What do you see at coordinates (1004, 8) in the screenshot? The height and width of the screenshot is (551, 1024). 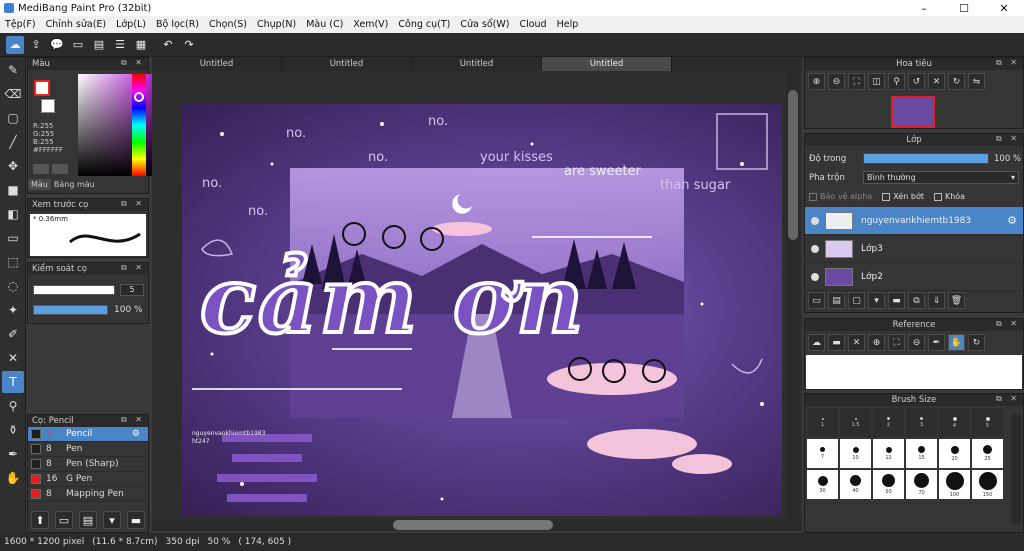 I see `close-button: ✕` at bounding box center [1004, 8].